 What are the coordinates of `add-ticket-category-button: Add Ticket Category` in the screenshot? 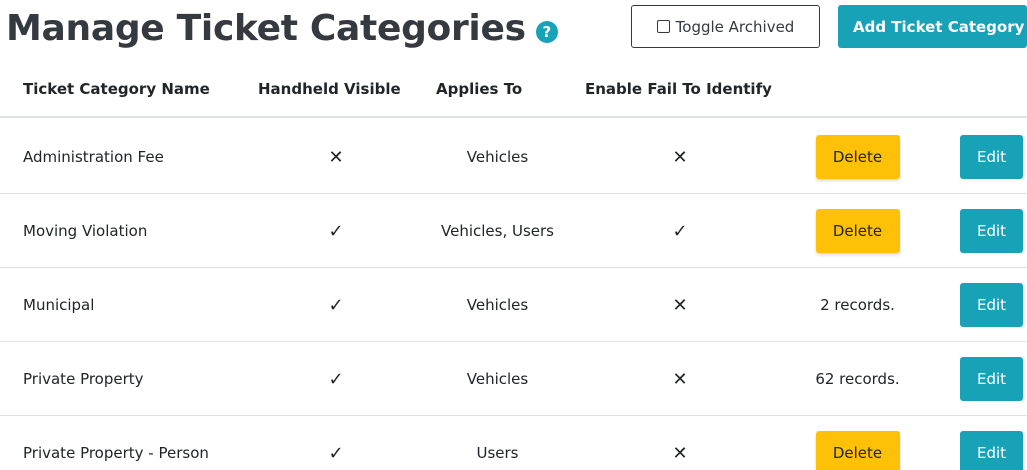 It's located at (932, 26).